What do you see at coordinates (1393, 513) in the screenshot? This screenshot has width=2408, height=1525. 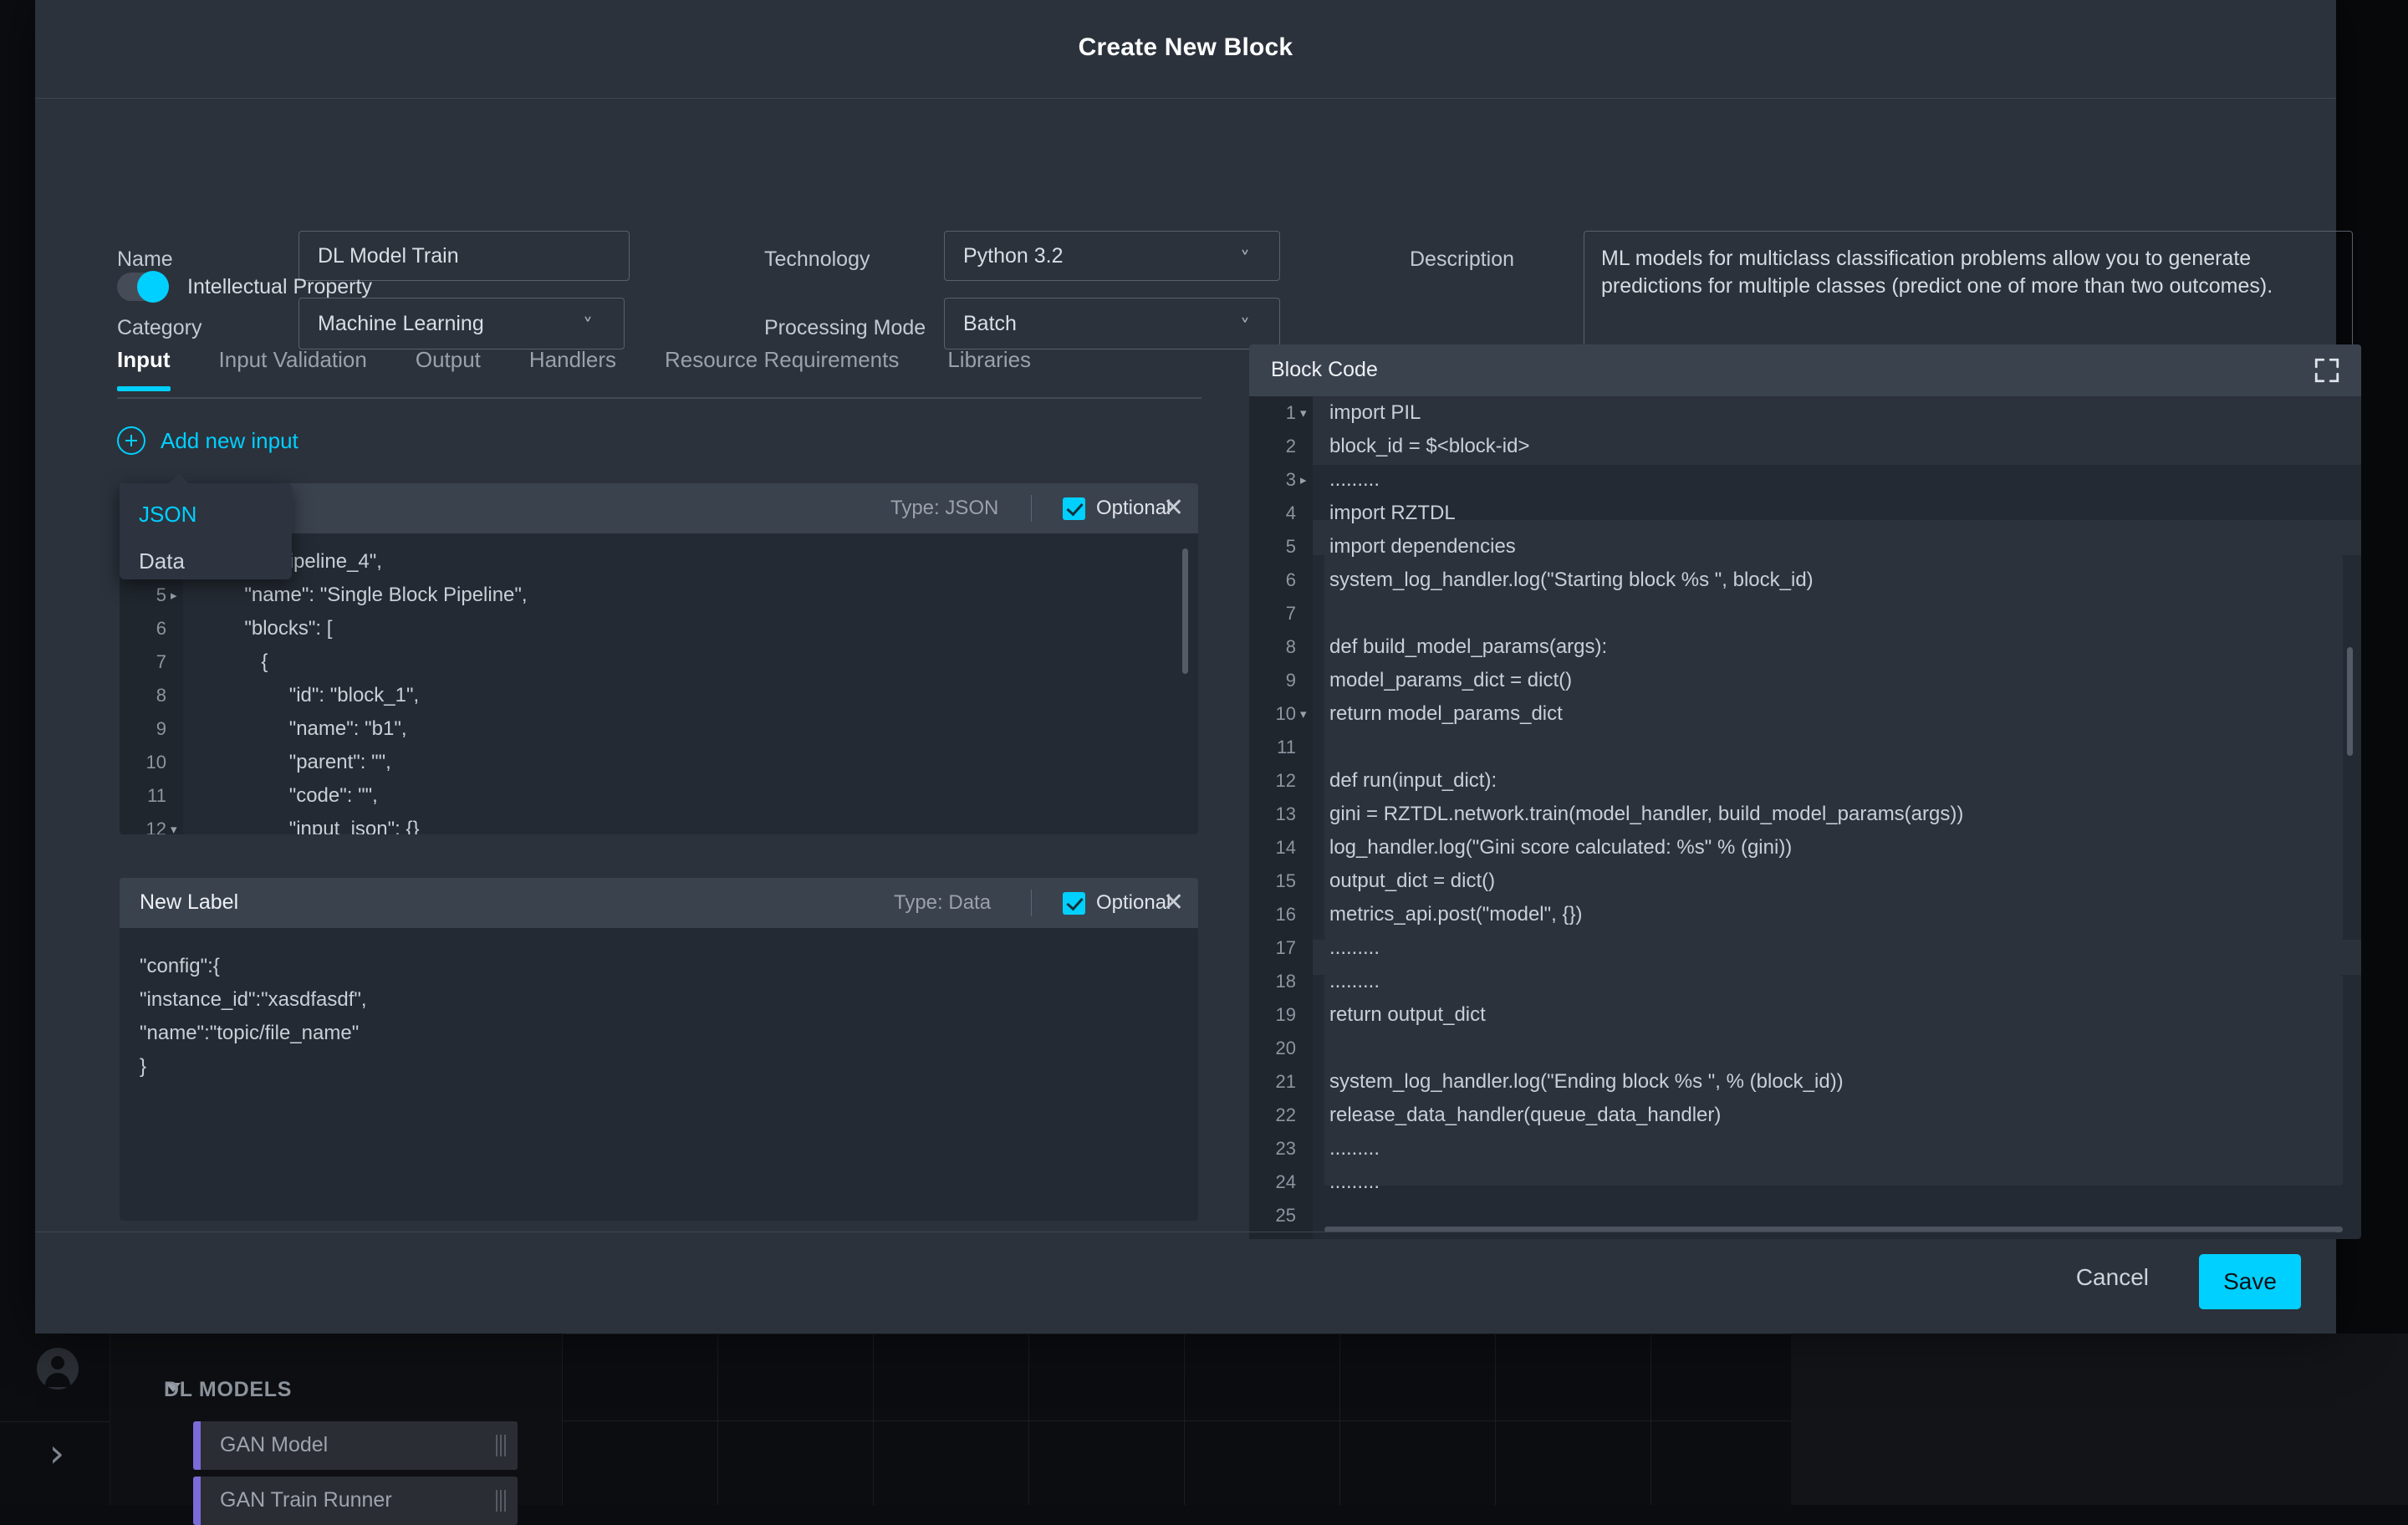 I see `line-code: import RZTDL` at bounding box center [1393, 513].